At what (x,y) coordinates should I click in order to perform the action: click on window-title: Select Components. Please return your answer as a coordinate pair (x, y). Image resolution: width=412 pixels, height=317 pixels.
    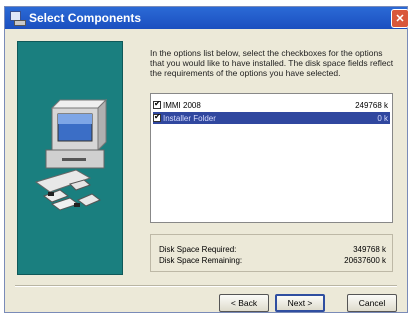
    Looking at the image, I should click on (85, 18).